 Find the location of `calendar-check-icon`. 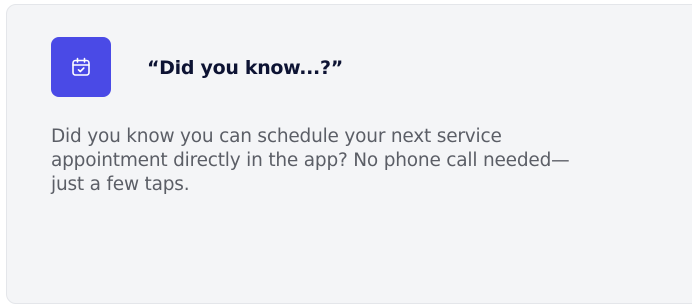

calendar-check-icon is located at coordinates (81, 66).